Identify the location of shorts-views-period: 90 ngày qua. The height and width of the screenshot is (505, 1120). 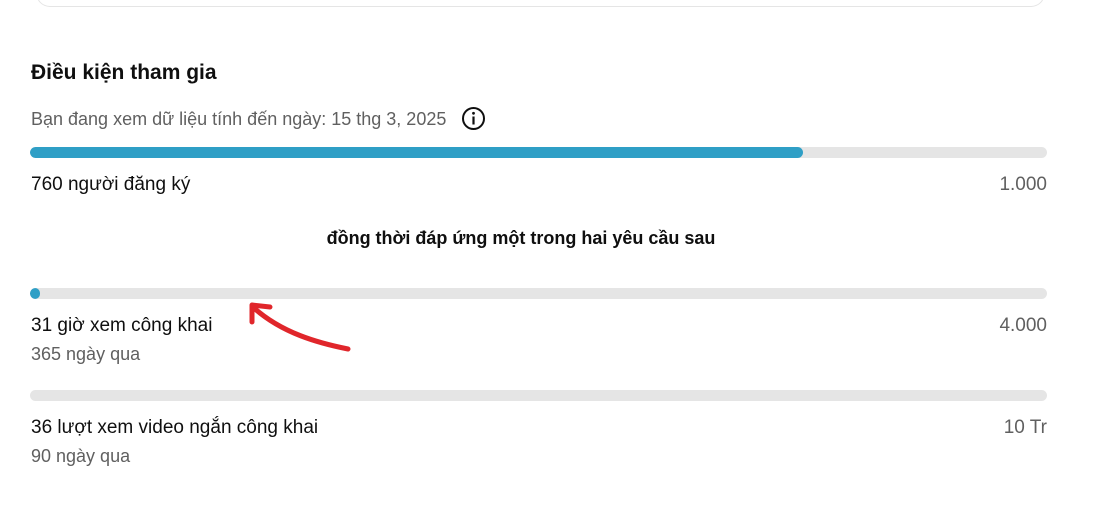
(81, 456).